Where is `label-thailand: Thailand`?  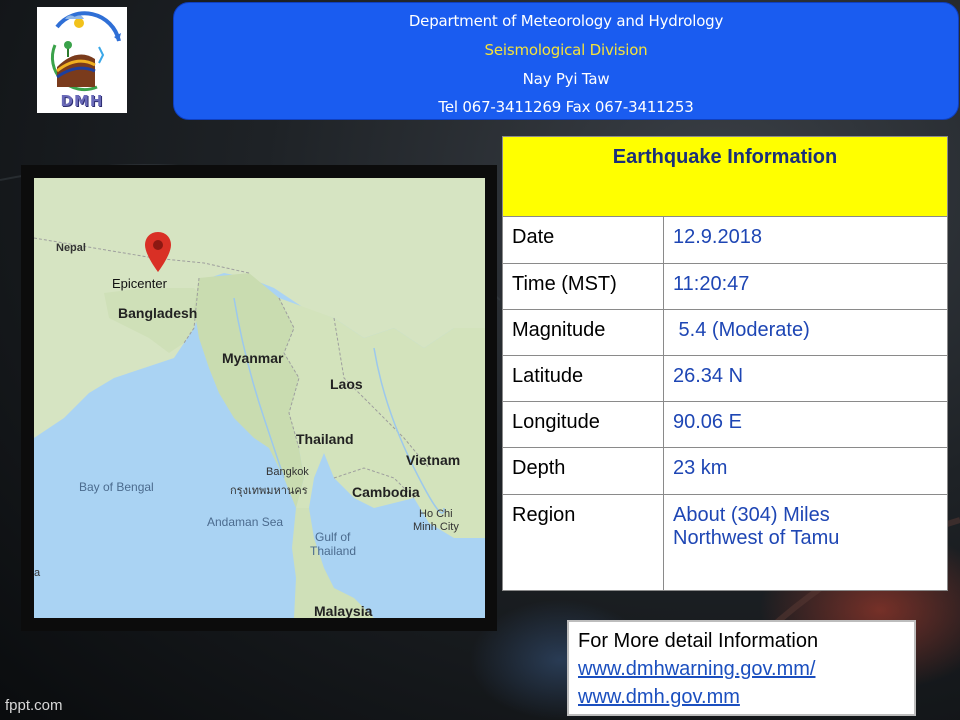 label-thailand: Thailand is located at coordinates (325, 439).